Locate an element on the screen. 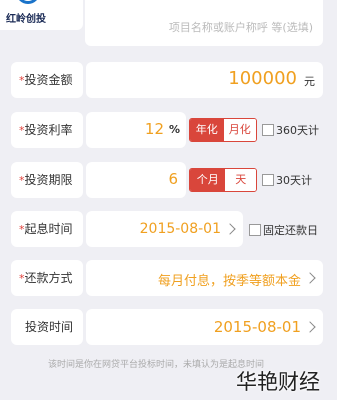 The width and height of the screenshot is (337, 400). watermark-text: 华艳财经 is located at coordinates (278, 382).